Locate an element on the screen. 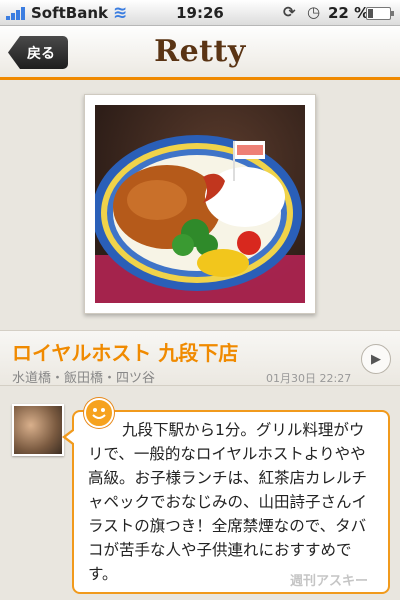  status-bar: SoftBank ≋ 19:26 ⟳ ◷ 22 % is located at coordinates (200, 13).